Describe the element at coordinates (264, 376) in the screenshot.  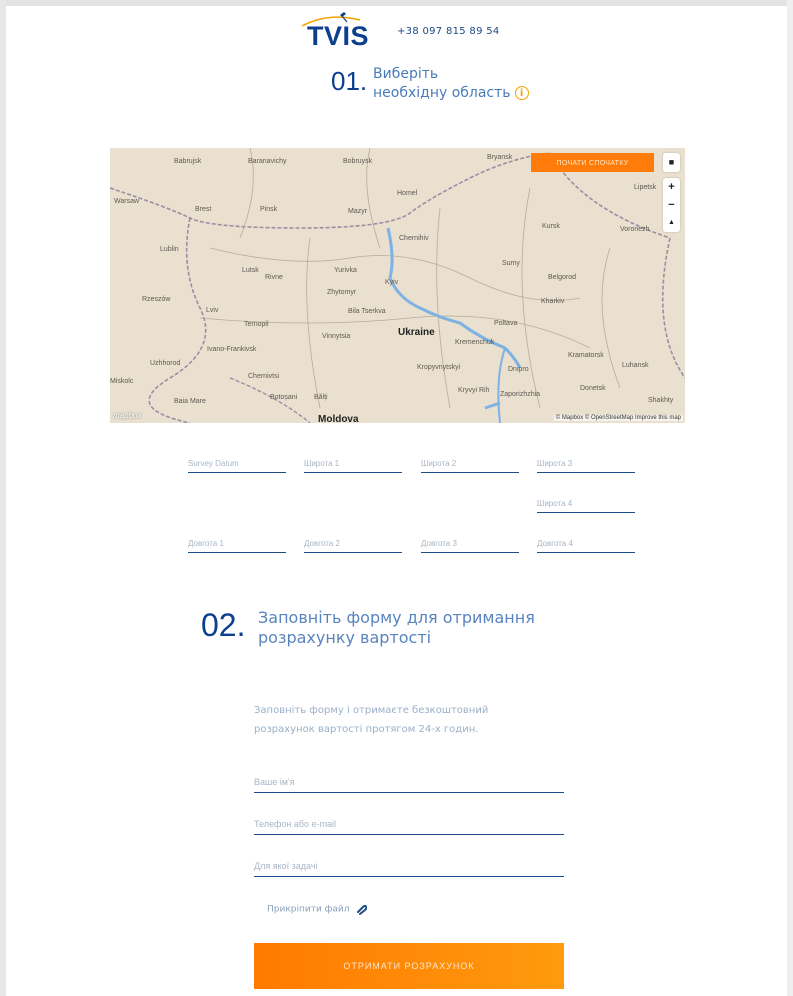
I see `map-city-label: Chernivtsi` at that location.